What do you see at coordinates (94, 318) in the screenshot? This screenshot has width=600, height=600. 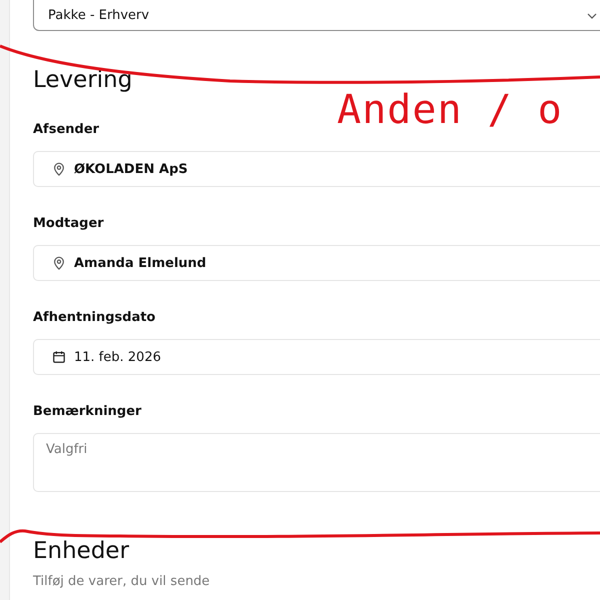 I see `field-label: Afhentningsdato` at bounding box center [94, 318].